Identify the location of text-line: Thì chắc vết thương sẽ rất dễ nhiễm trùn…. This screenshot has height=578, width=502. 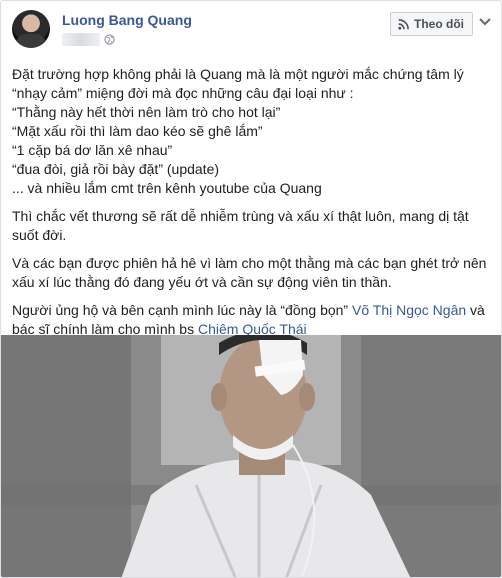
(240, 216).